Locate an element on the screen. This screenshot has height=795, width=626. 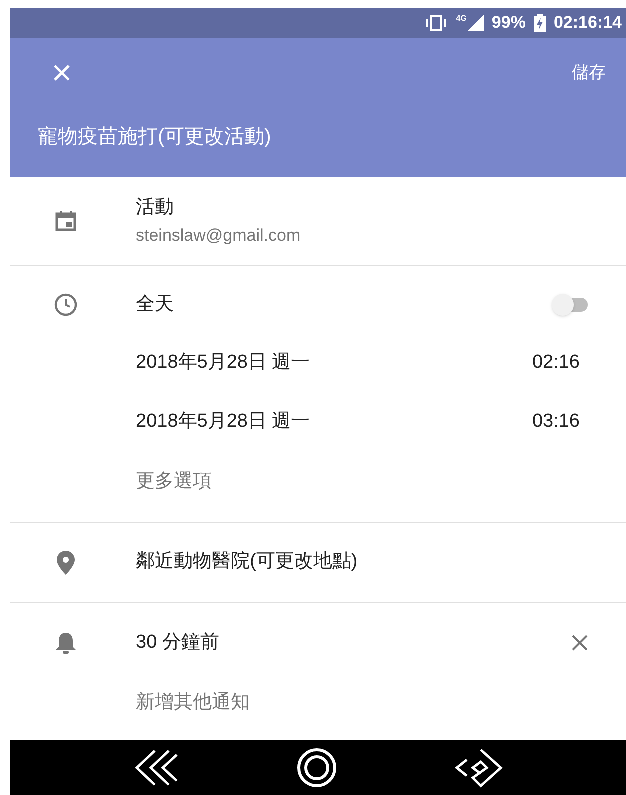
bell-icon is located at coordinates (66, 643).